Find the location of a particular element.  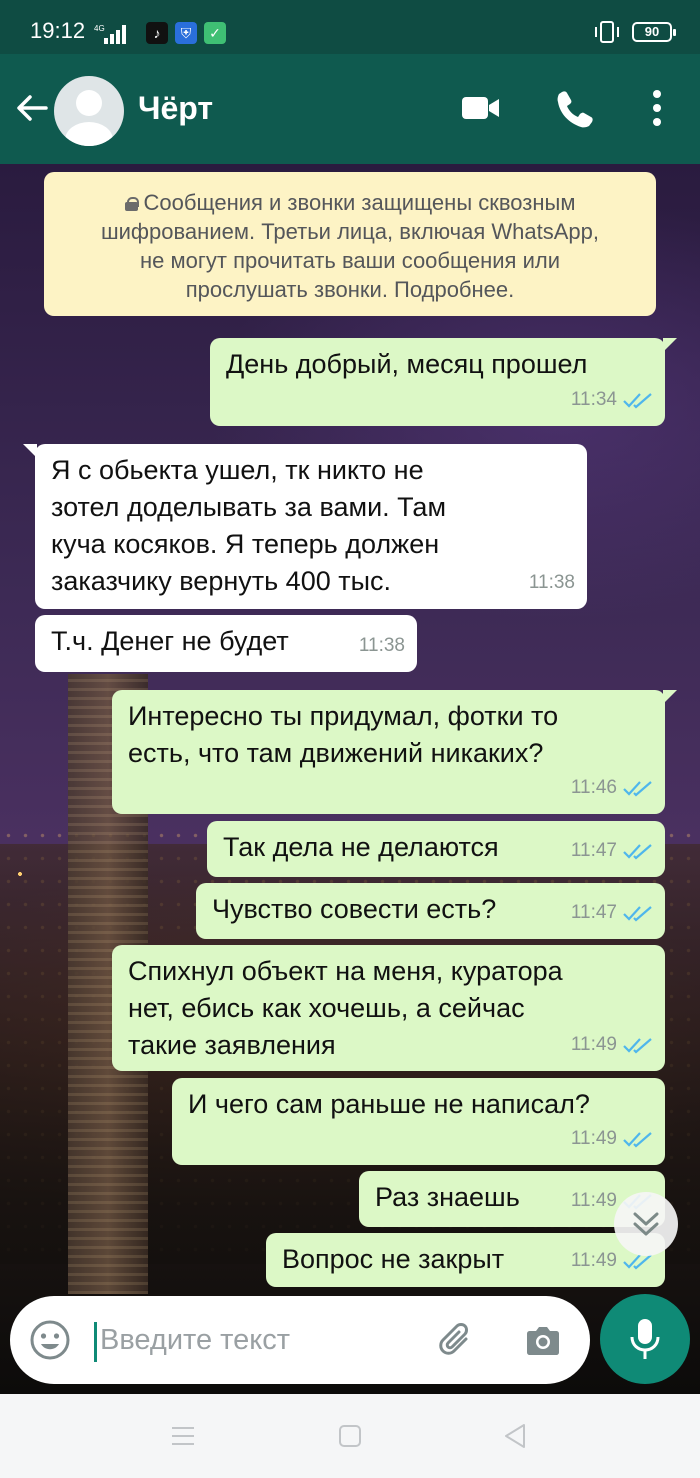

message-text-line: Спихнул объект на меня, куратора is located at coordinates (345, 971).